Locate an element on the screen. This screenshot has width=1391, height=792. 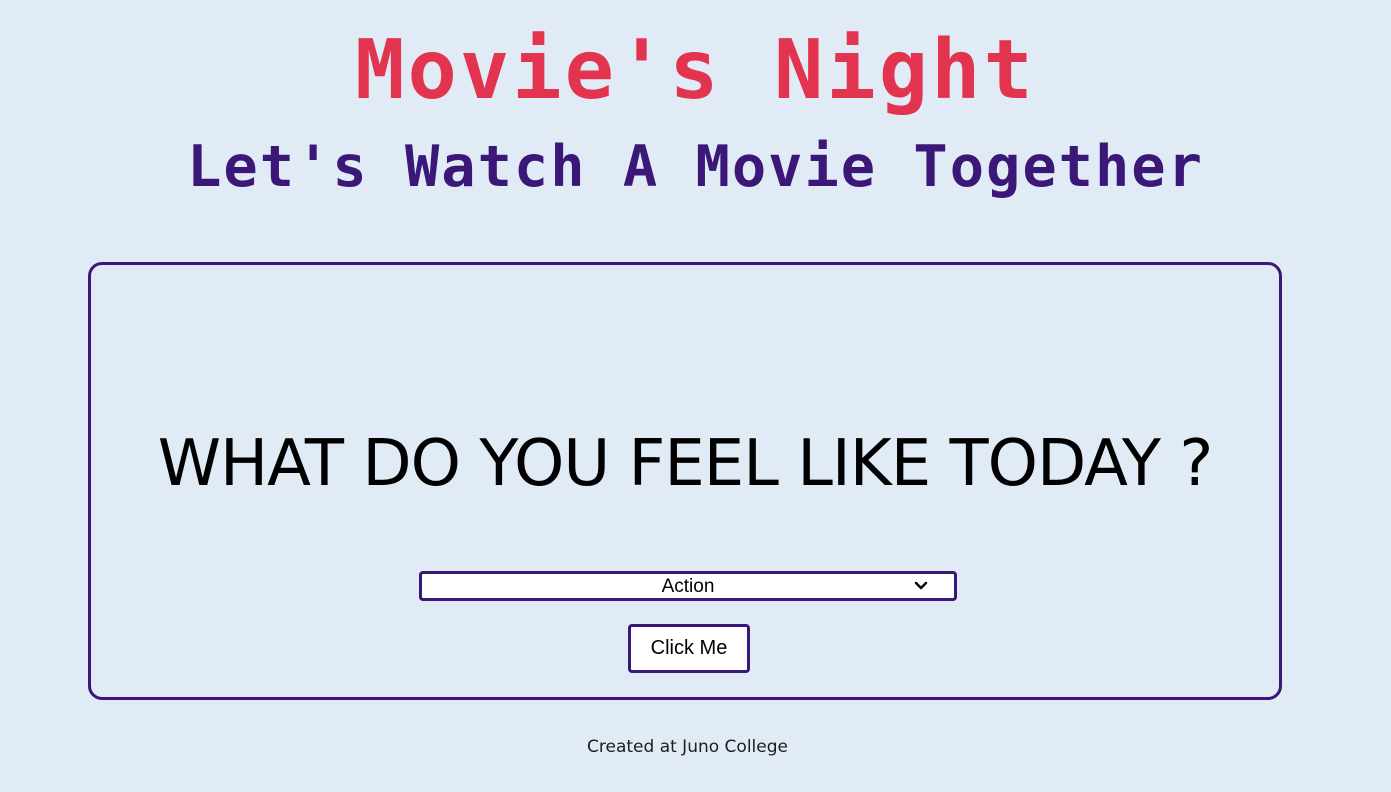
page-title: Movie's Night is located at coordinates (695, 70).